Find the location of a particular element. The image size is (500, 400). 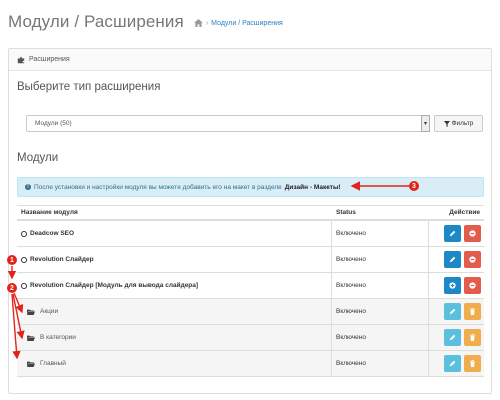

breadcrumb: › Модули / Расширения is located at coordinates (238, 23).